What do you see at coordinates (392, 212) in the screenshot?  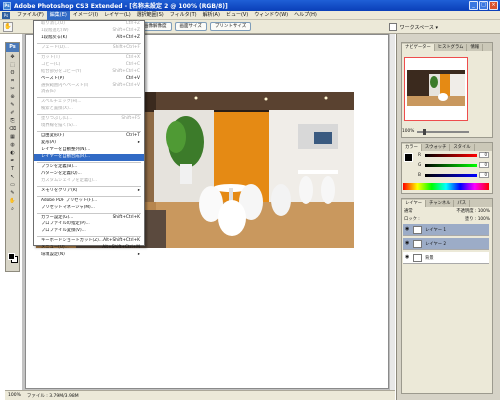 I see `vertical-scrollbar` at bounding box center [392, 212].